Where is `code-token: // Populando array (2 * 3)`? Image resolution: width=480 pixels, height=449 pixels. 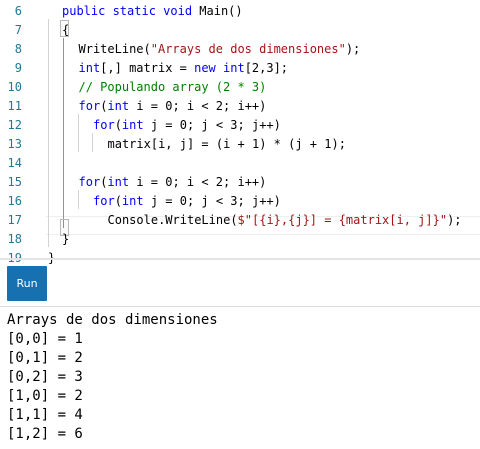
code-token: // Populando array (2 * 3) is located at coordinates (172, 87).